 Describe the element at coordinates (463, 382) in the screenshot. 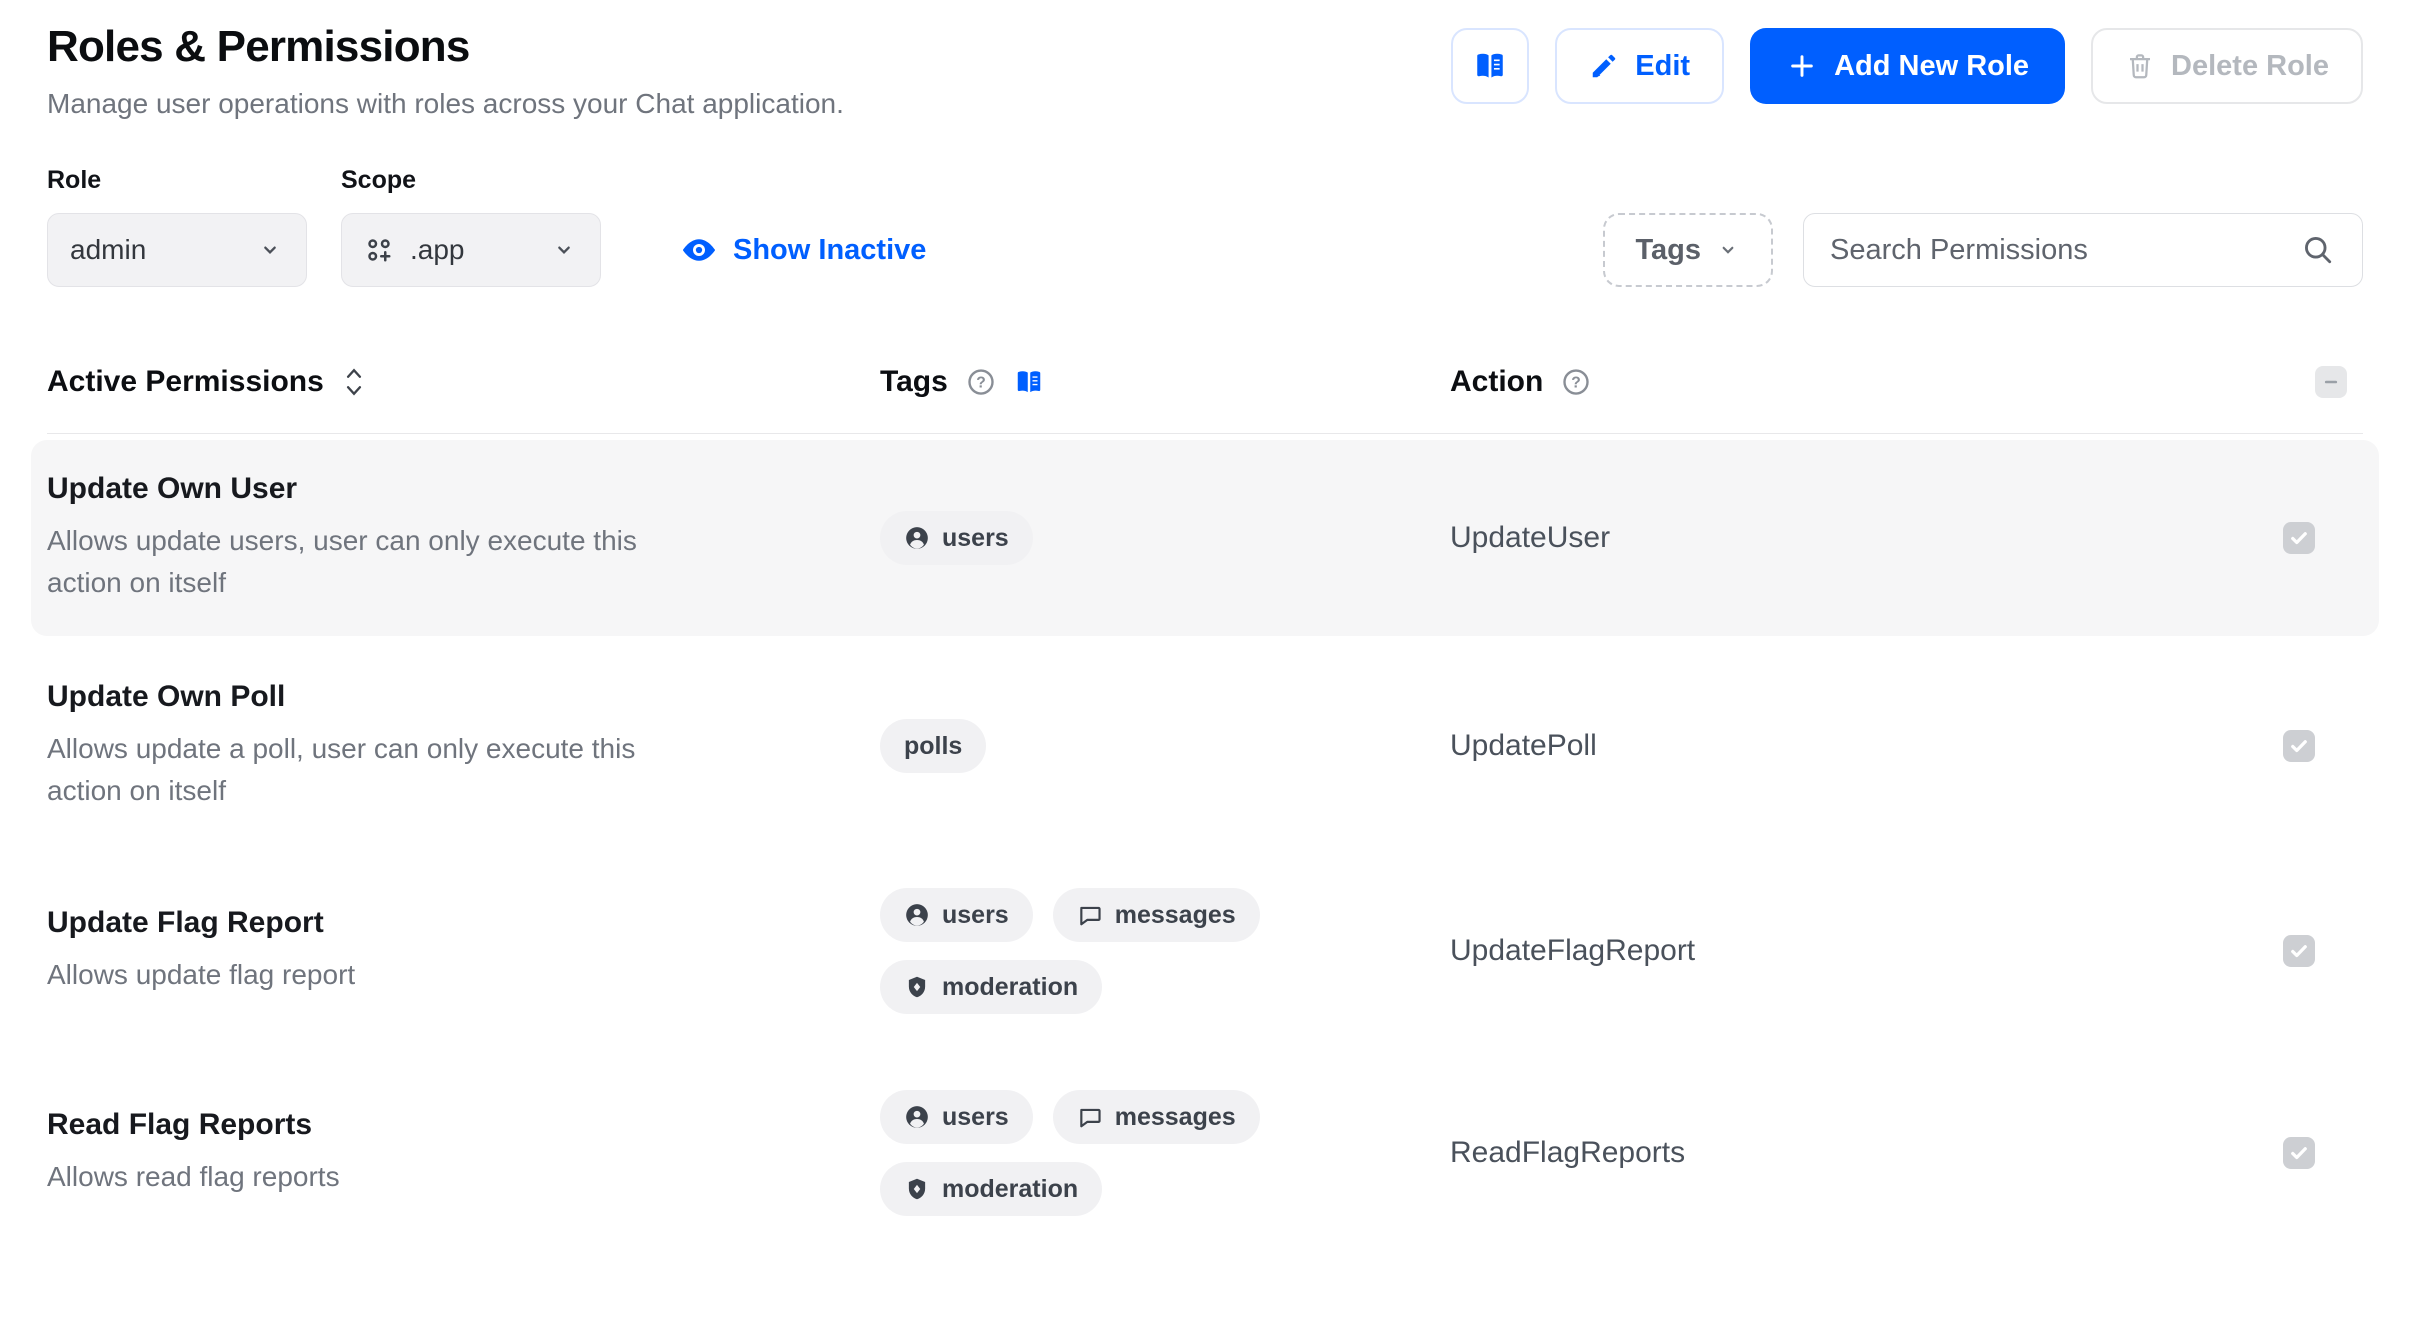

I see `column-active-permissions: Active Permissions` at that location.